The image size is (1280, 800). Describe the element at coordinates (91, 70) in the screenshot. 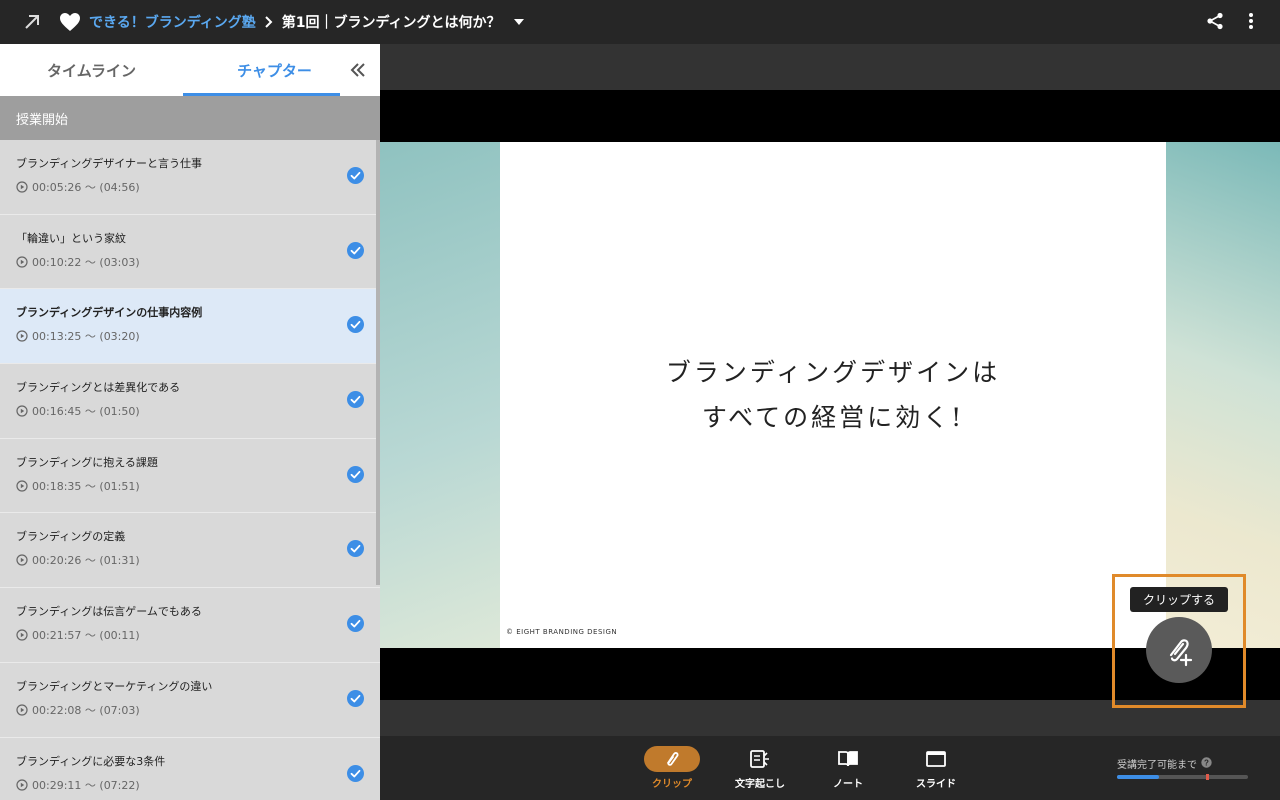

I see `tab-timeline: タイムライン` at that location.